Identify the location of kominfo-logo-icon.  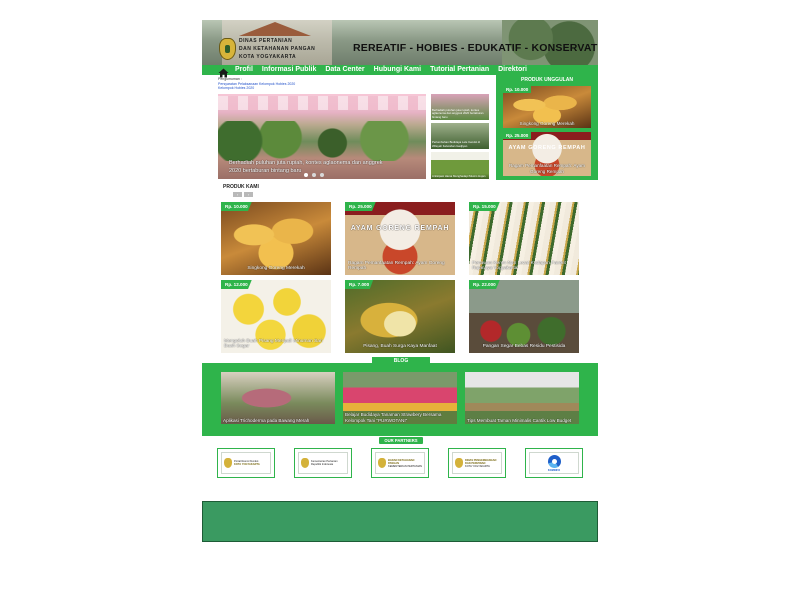
(554, 461).